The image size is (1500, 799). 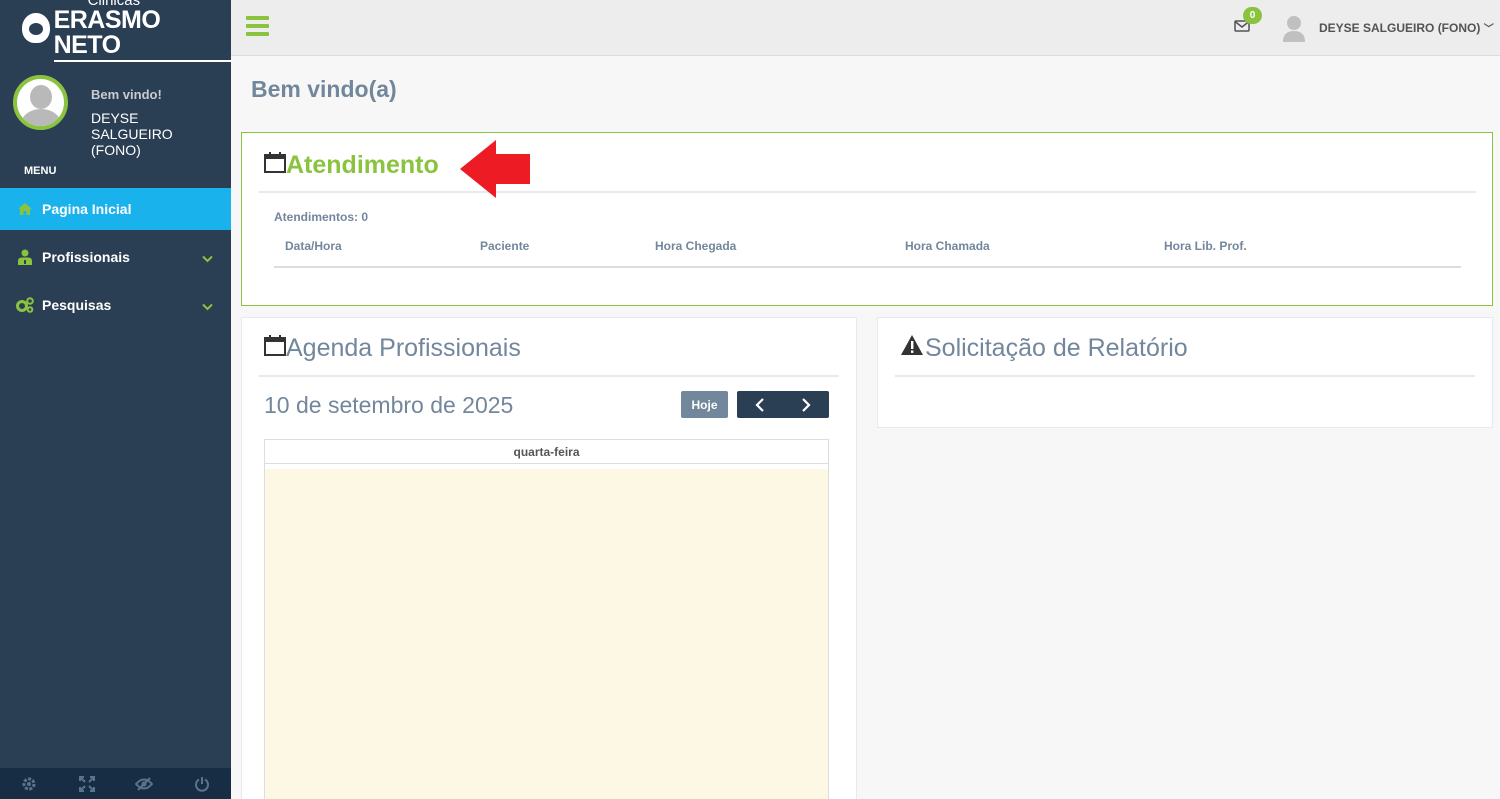 I want to click on brand-big: ERASMO NETO, so click(x=142, y=35).